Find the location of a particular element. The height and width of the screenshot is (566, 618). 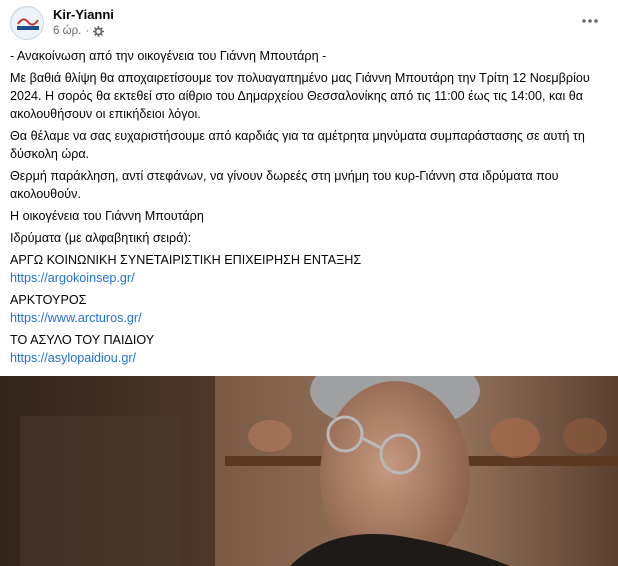

foundations-heading: Ιδρύματα (με αλφαβητική σειρά): is located at coordinates (101, 238).